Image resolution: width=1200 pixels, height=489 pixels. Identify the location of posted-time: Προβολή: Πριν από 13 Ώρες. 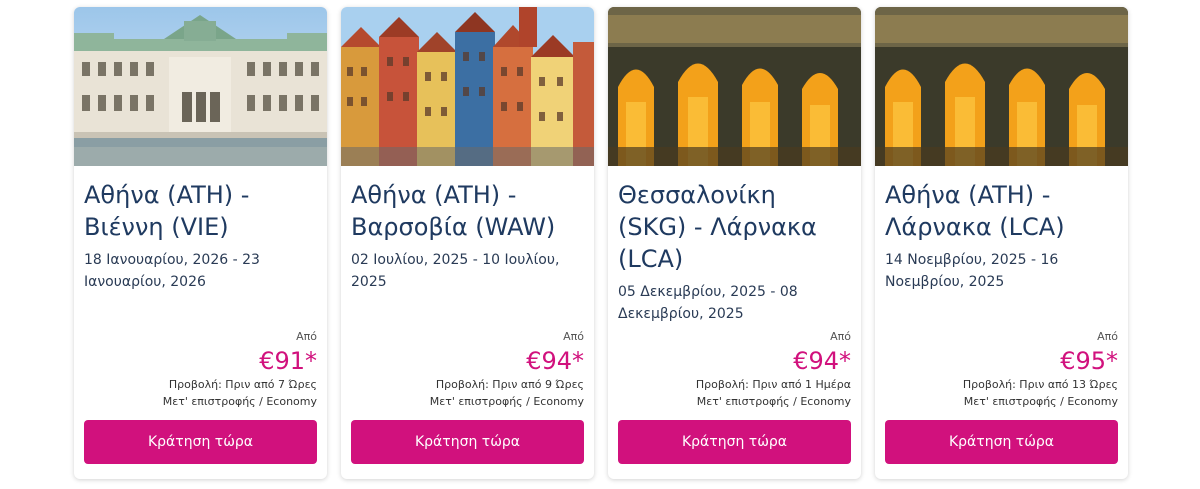
(1040, 384).